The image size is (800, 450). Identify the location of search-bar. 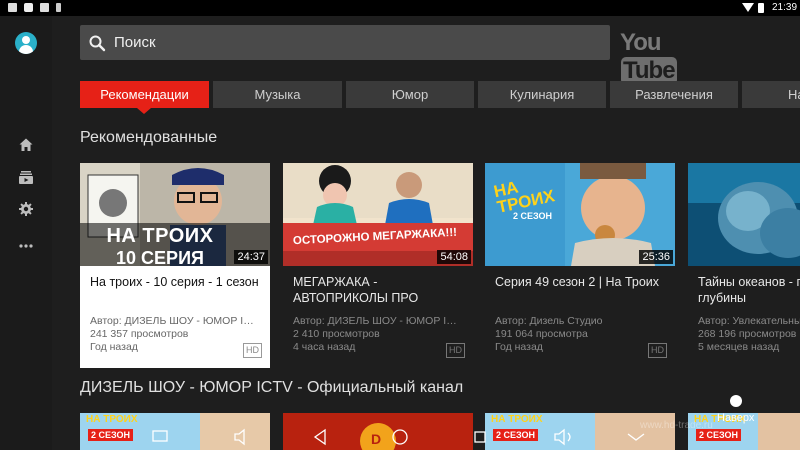
(345, 42).